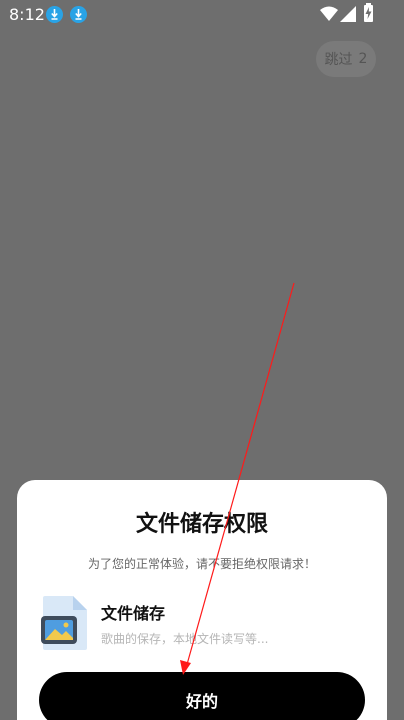  I want to click on skip-label: 跳过, so click(338, 60).